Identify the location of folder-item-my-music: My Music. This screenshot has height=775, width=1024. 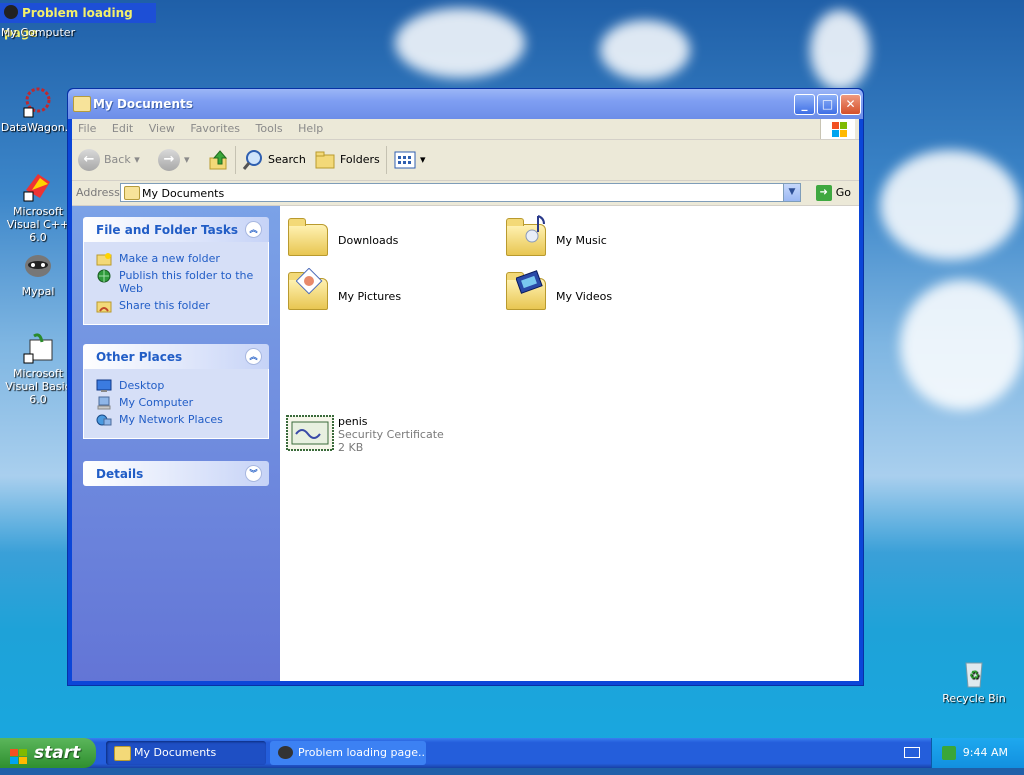
(604, 238).